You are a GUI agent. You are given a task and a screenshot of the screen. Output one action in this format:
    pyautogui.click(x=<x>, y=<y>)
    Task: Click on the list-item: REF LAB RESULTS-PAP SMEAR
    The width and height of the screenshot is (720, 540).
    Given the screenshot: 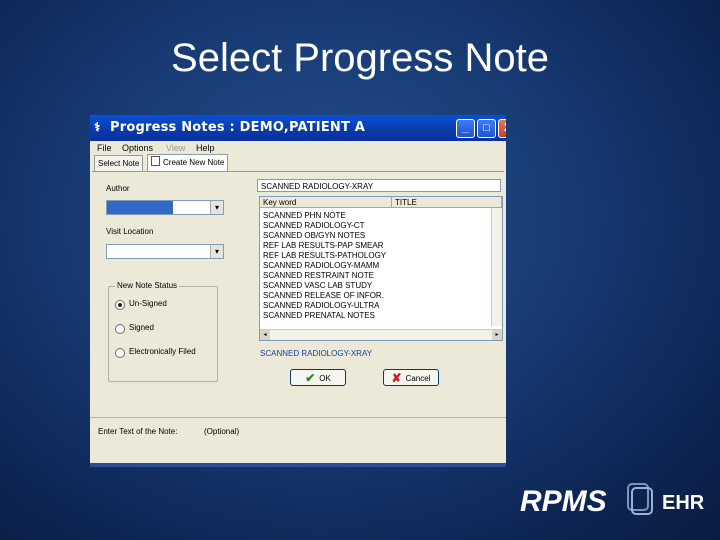 What is the action you would take?
    pyautogui.click(x=323, y=245)
    